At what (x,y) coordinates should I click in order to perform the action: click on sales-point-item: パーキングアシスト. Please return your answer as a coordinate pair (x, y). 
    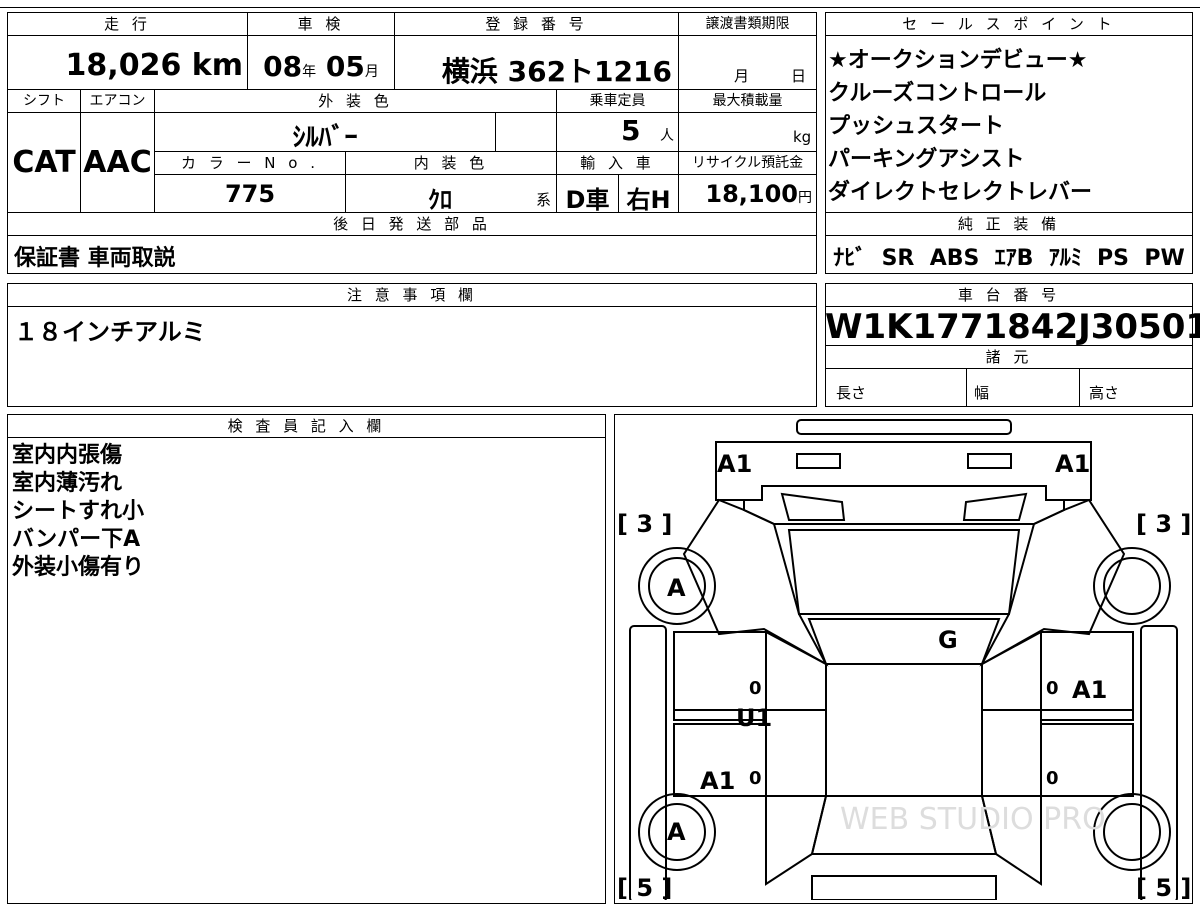
    Looking at the image, I should click on (926, 159).